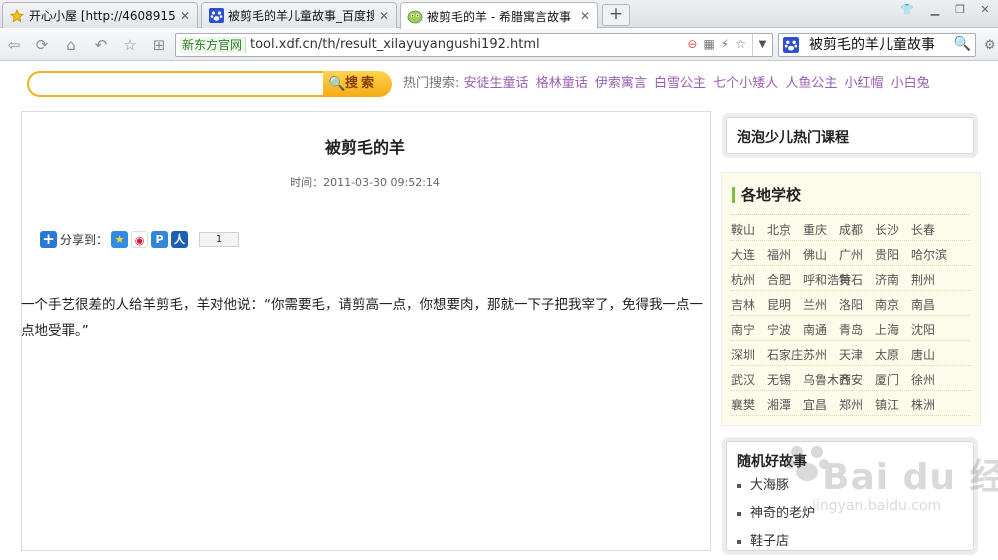 The height and width of the screenshot is (560, 998). Describe the element at coordinates (990, 45) in the screenshot. I see `tools-gear-icon: ⚙` at that location.